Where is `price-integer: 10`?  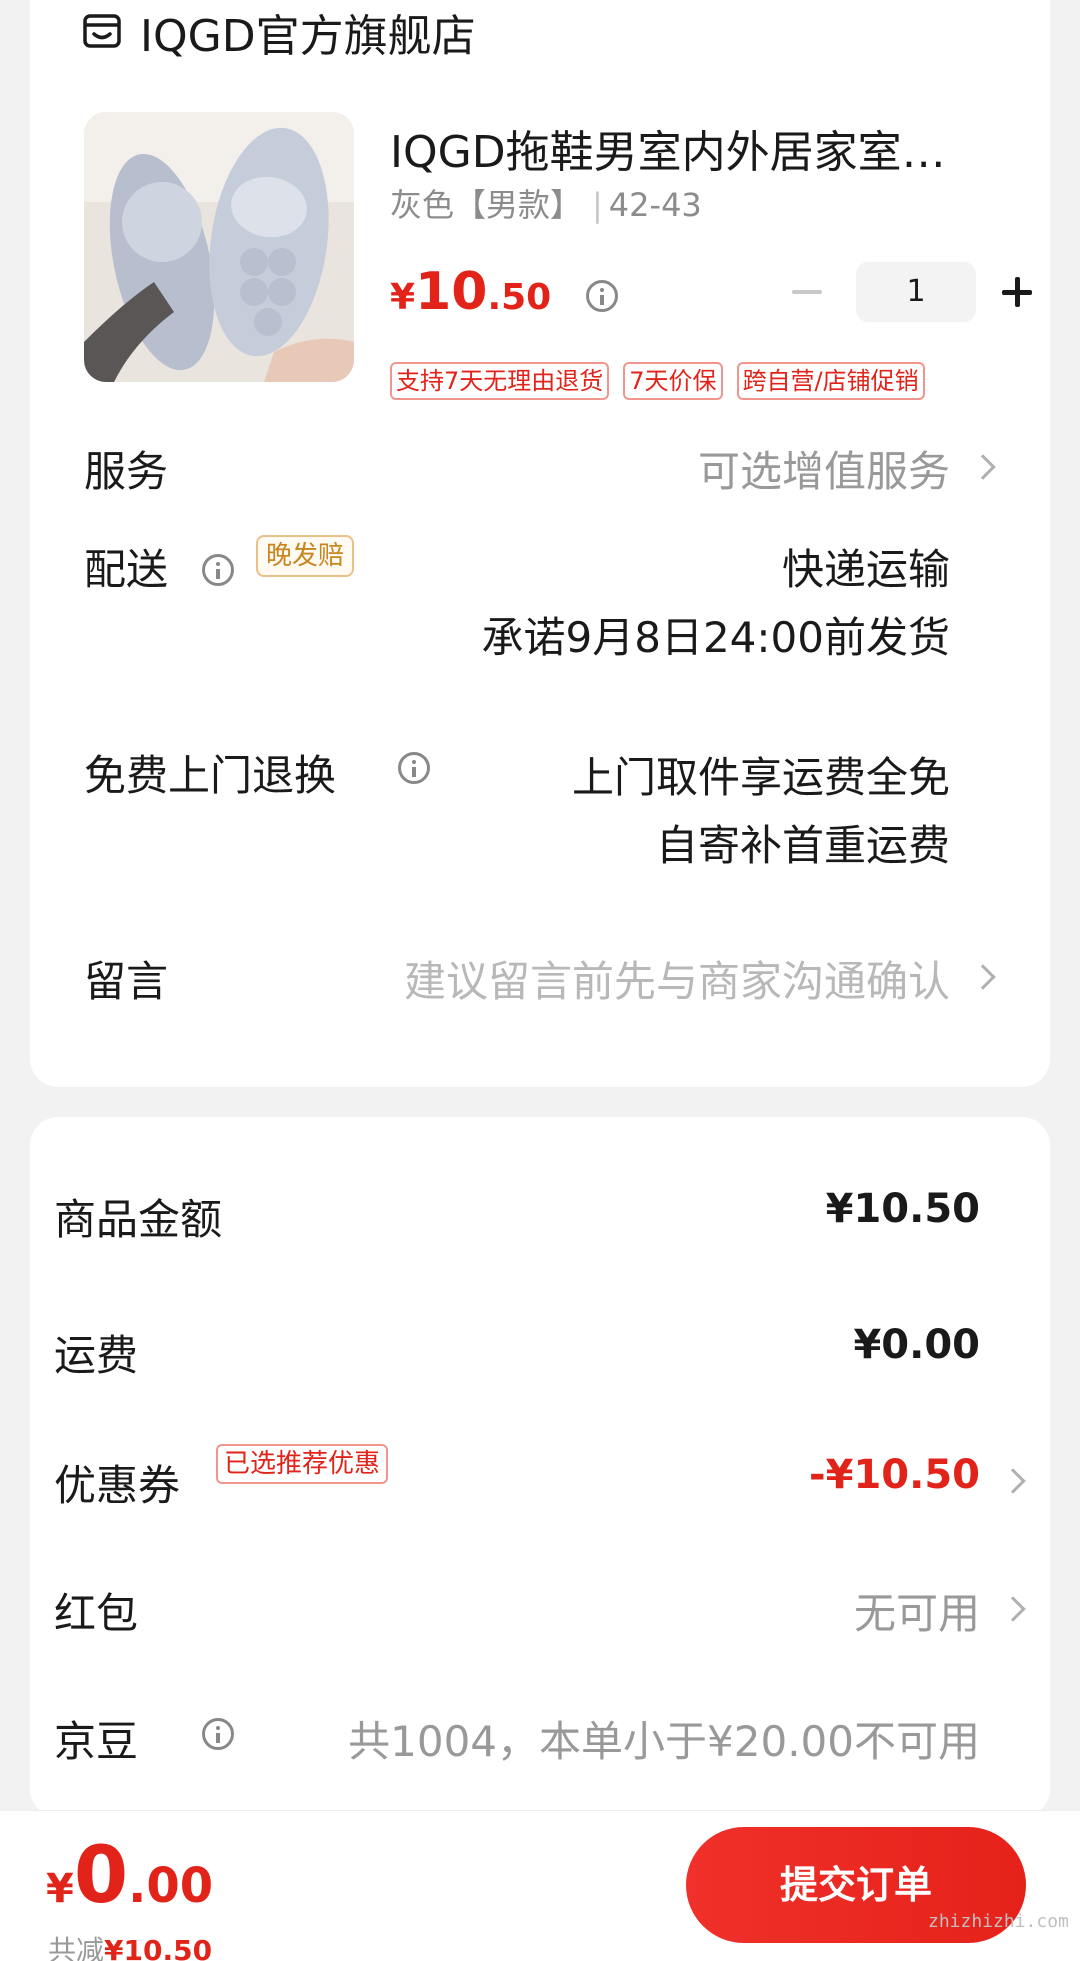 price-integer: 10 is located at coordinates (451, 292).